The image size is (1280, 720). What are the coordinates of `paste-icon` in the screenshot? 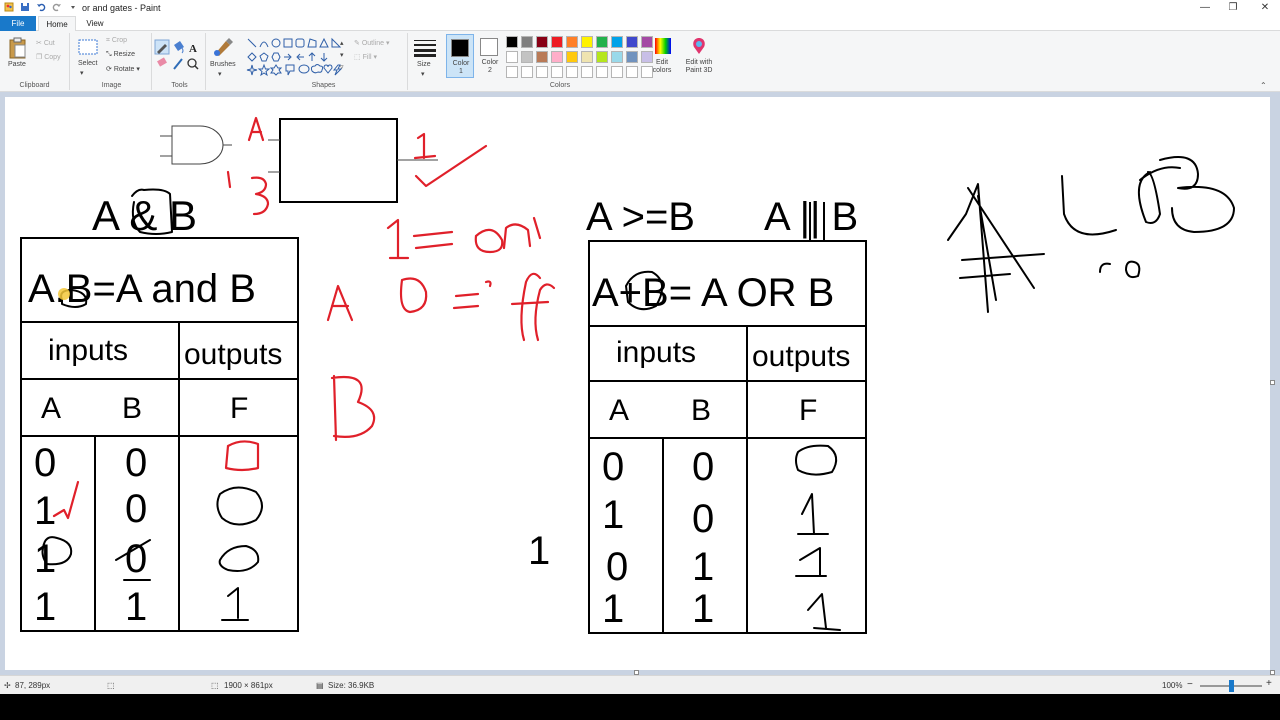 It's located at (18, 49).